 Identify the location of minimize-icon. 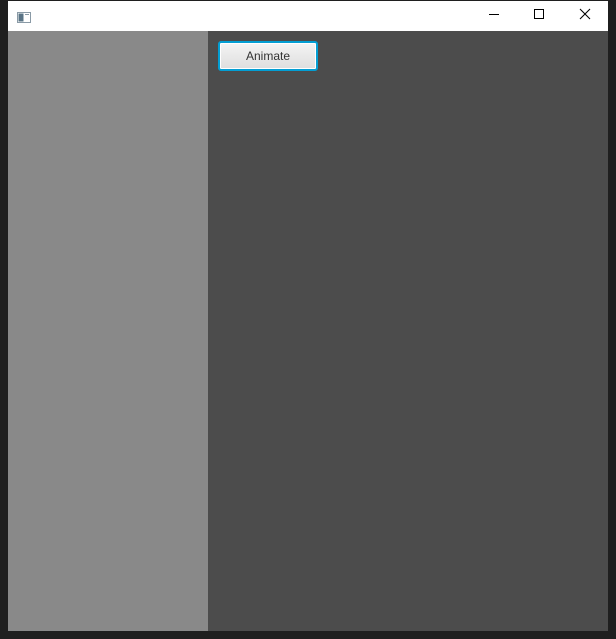
(494, 16).